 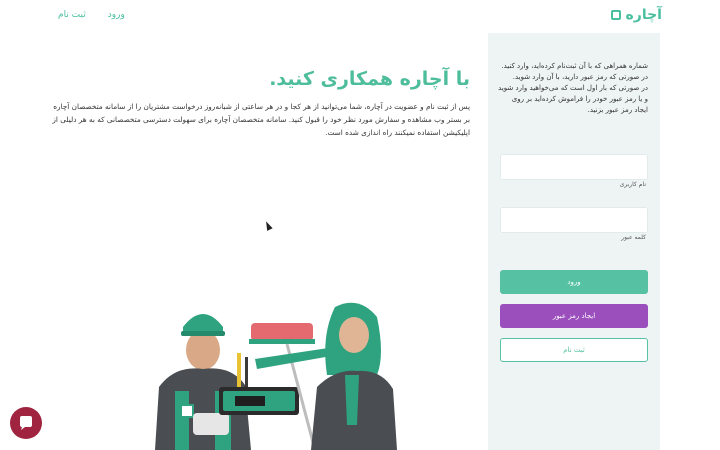 What do you see at coordinates (91, 15) in the screenshot?
I see `top-nav: ورود ثبت نام` at bounding box center [91, 15].